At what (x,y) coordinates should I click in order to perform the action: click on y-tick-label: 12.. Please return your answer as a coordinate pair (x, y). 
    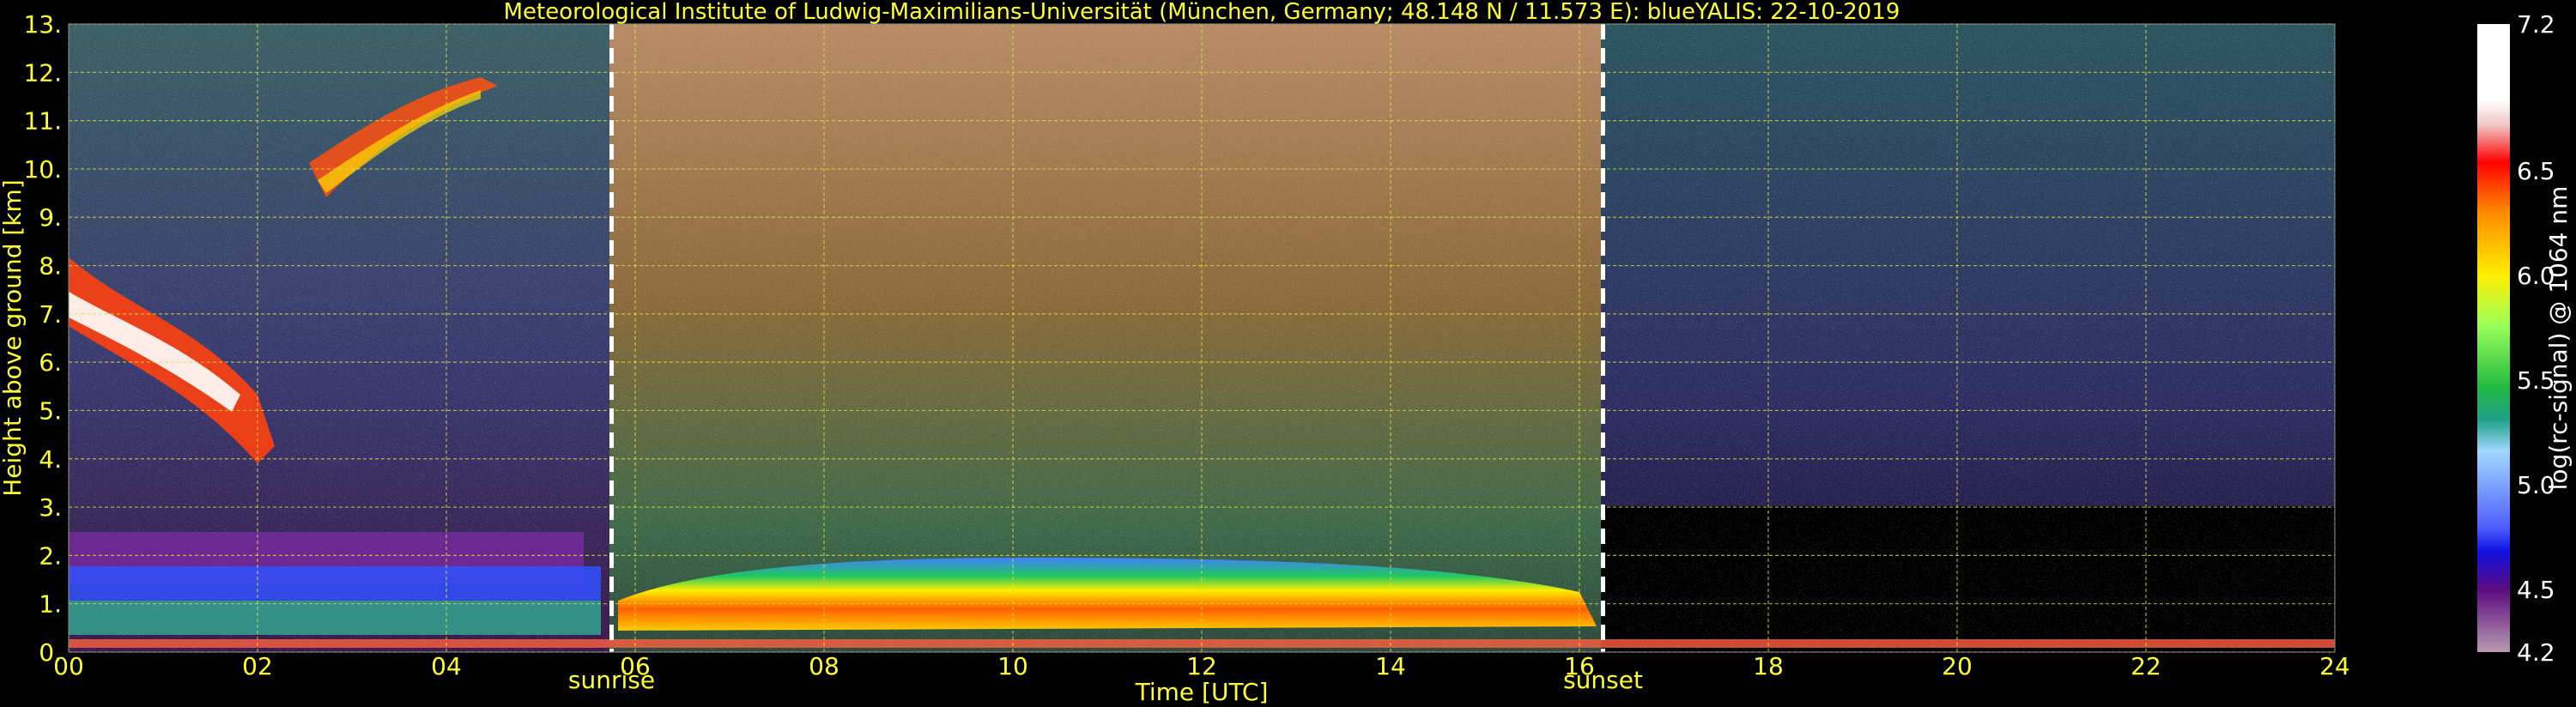
    Looking at the image, I should click on (42, 72).